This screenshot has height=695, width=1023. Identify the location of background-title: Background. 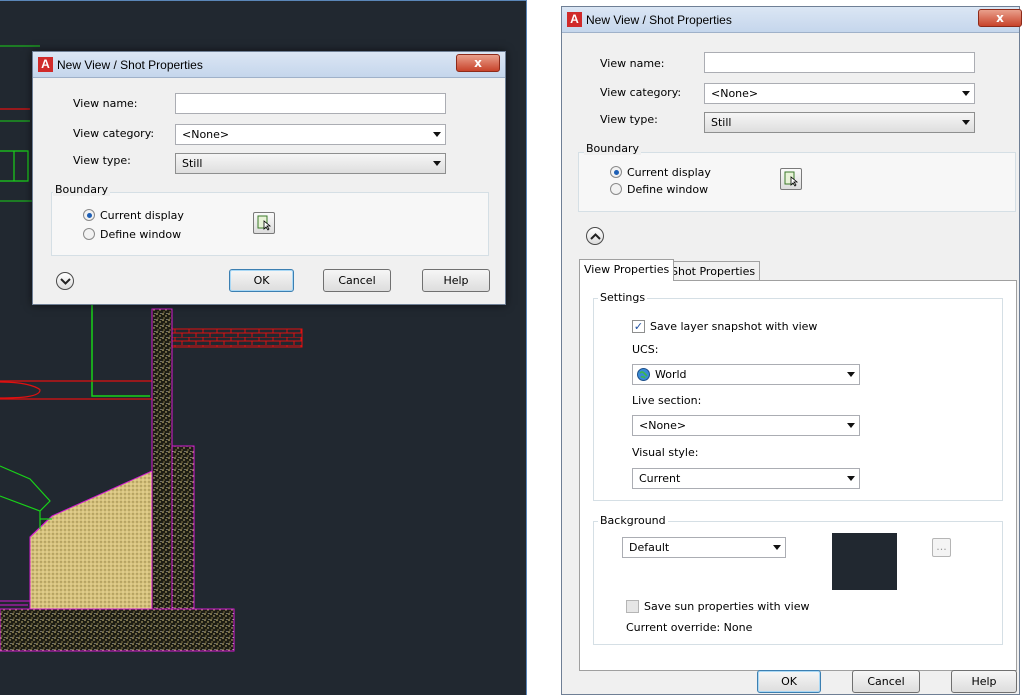
(633, 520).